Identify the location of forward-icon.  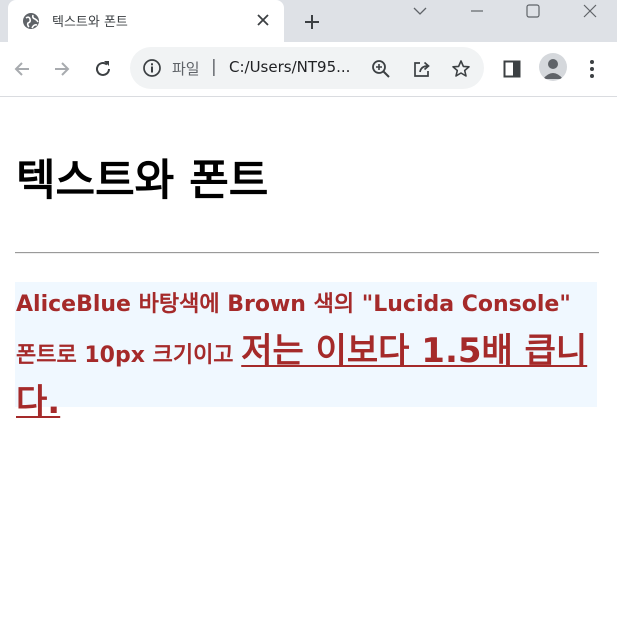
(62, 69).